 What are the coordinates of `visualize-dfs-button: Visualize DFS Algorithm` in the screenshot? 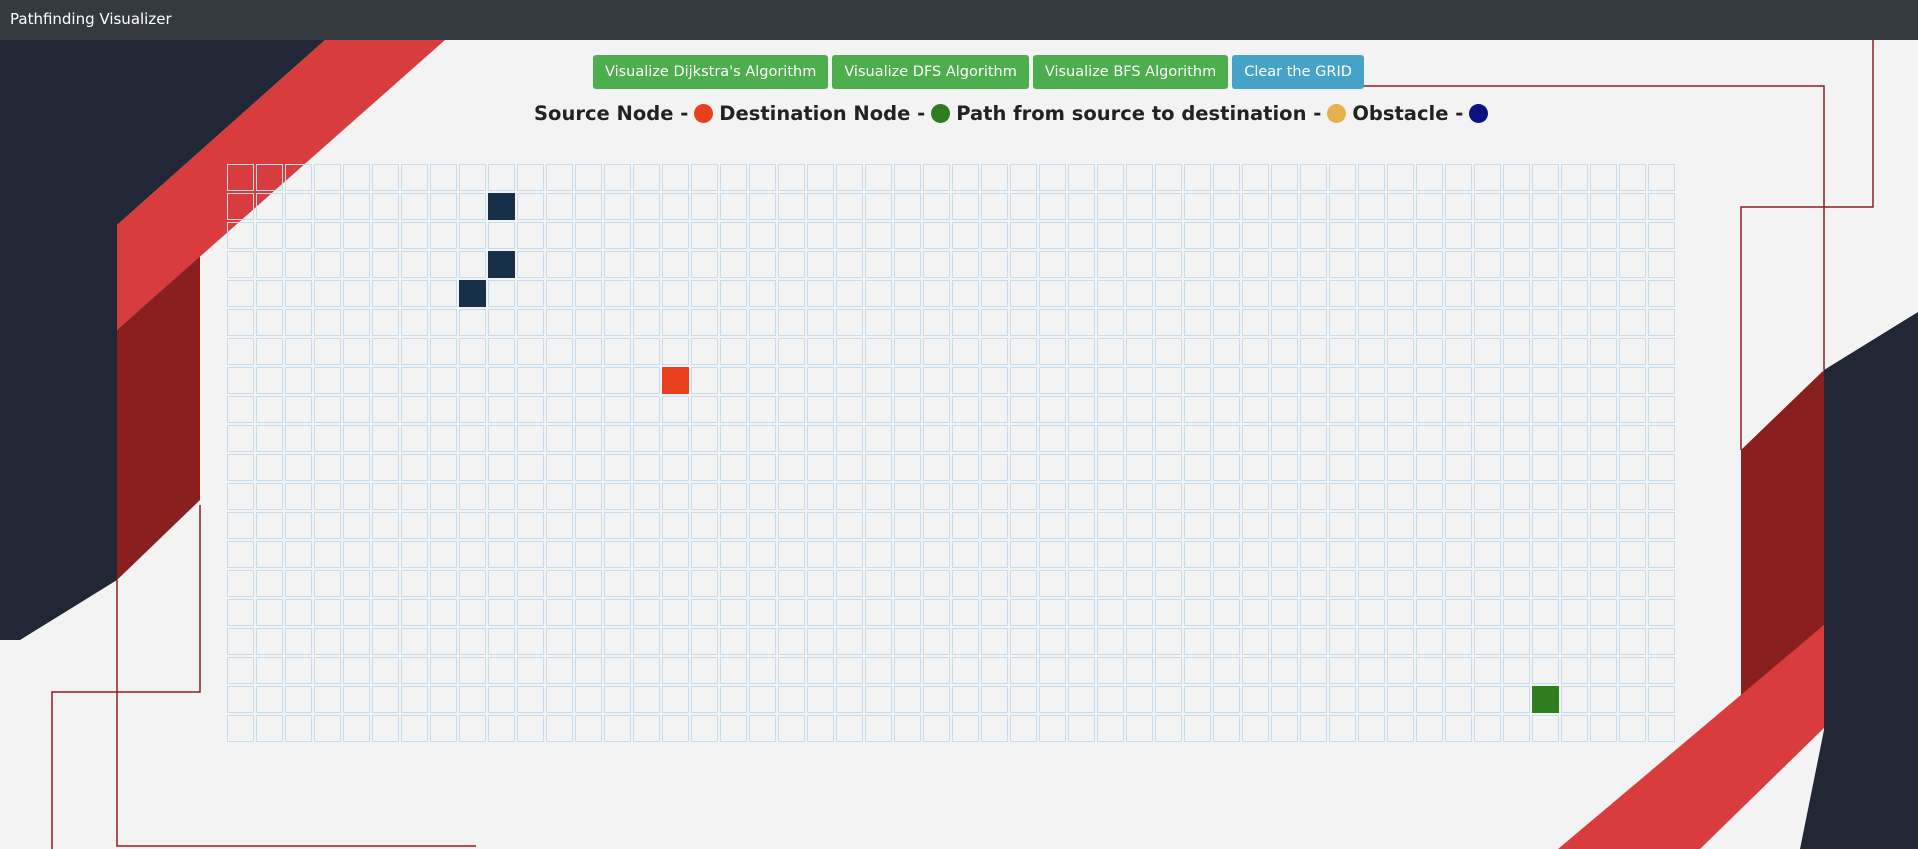 It's located at (930, 72).